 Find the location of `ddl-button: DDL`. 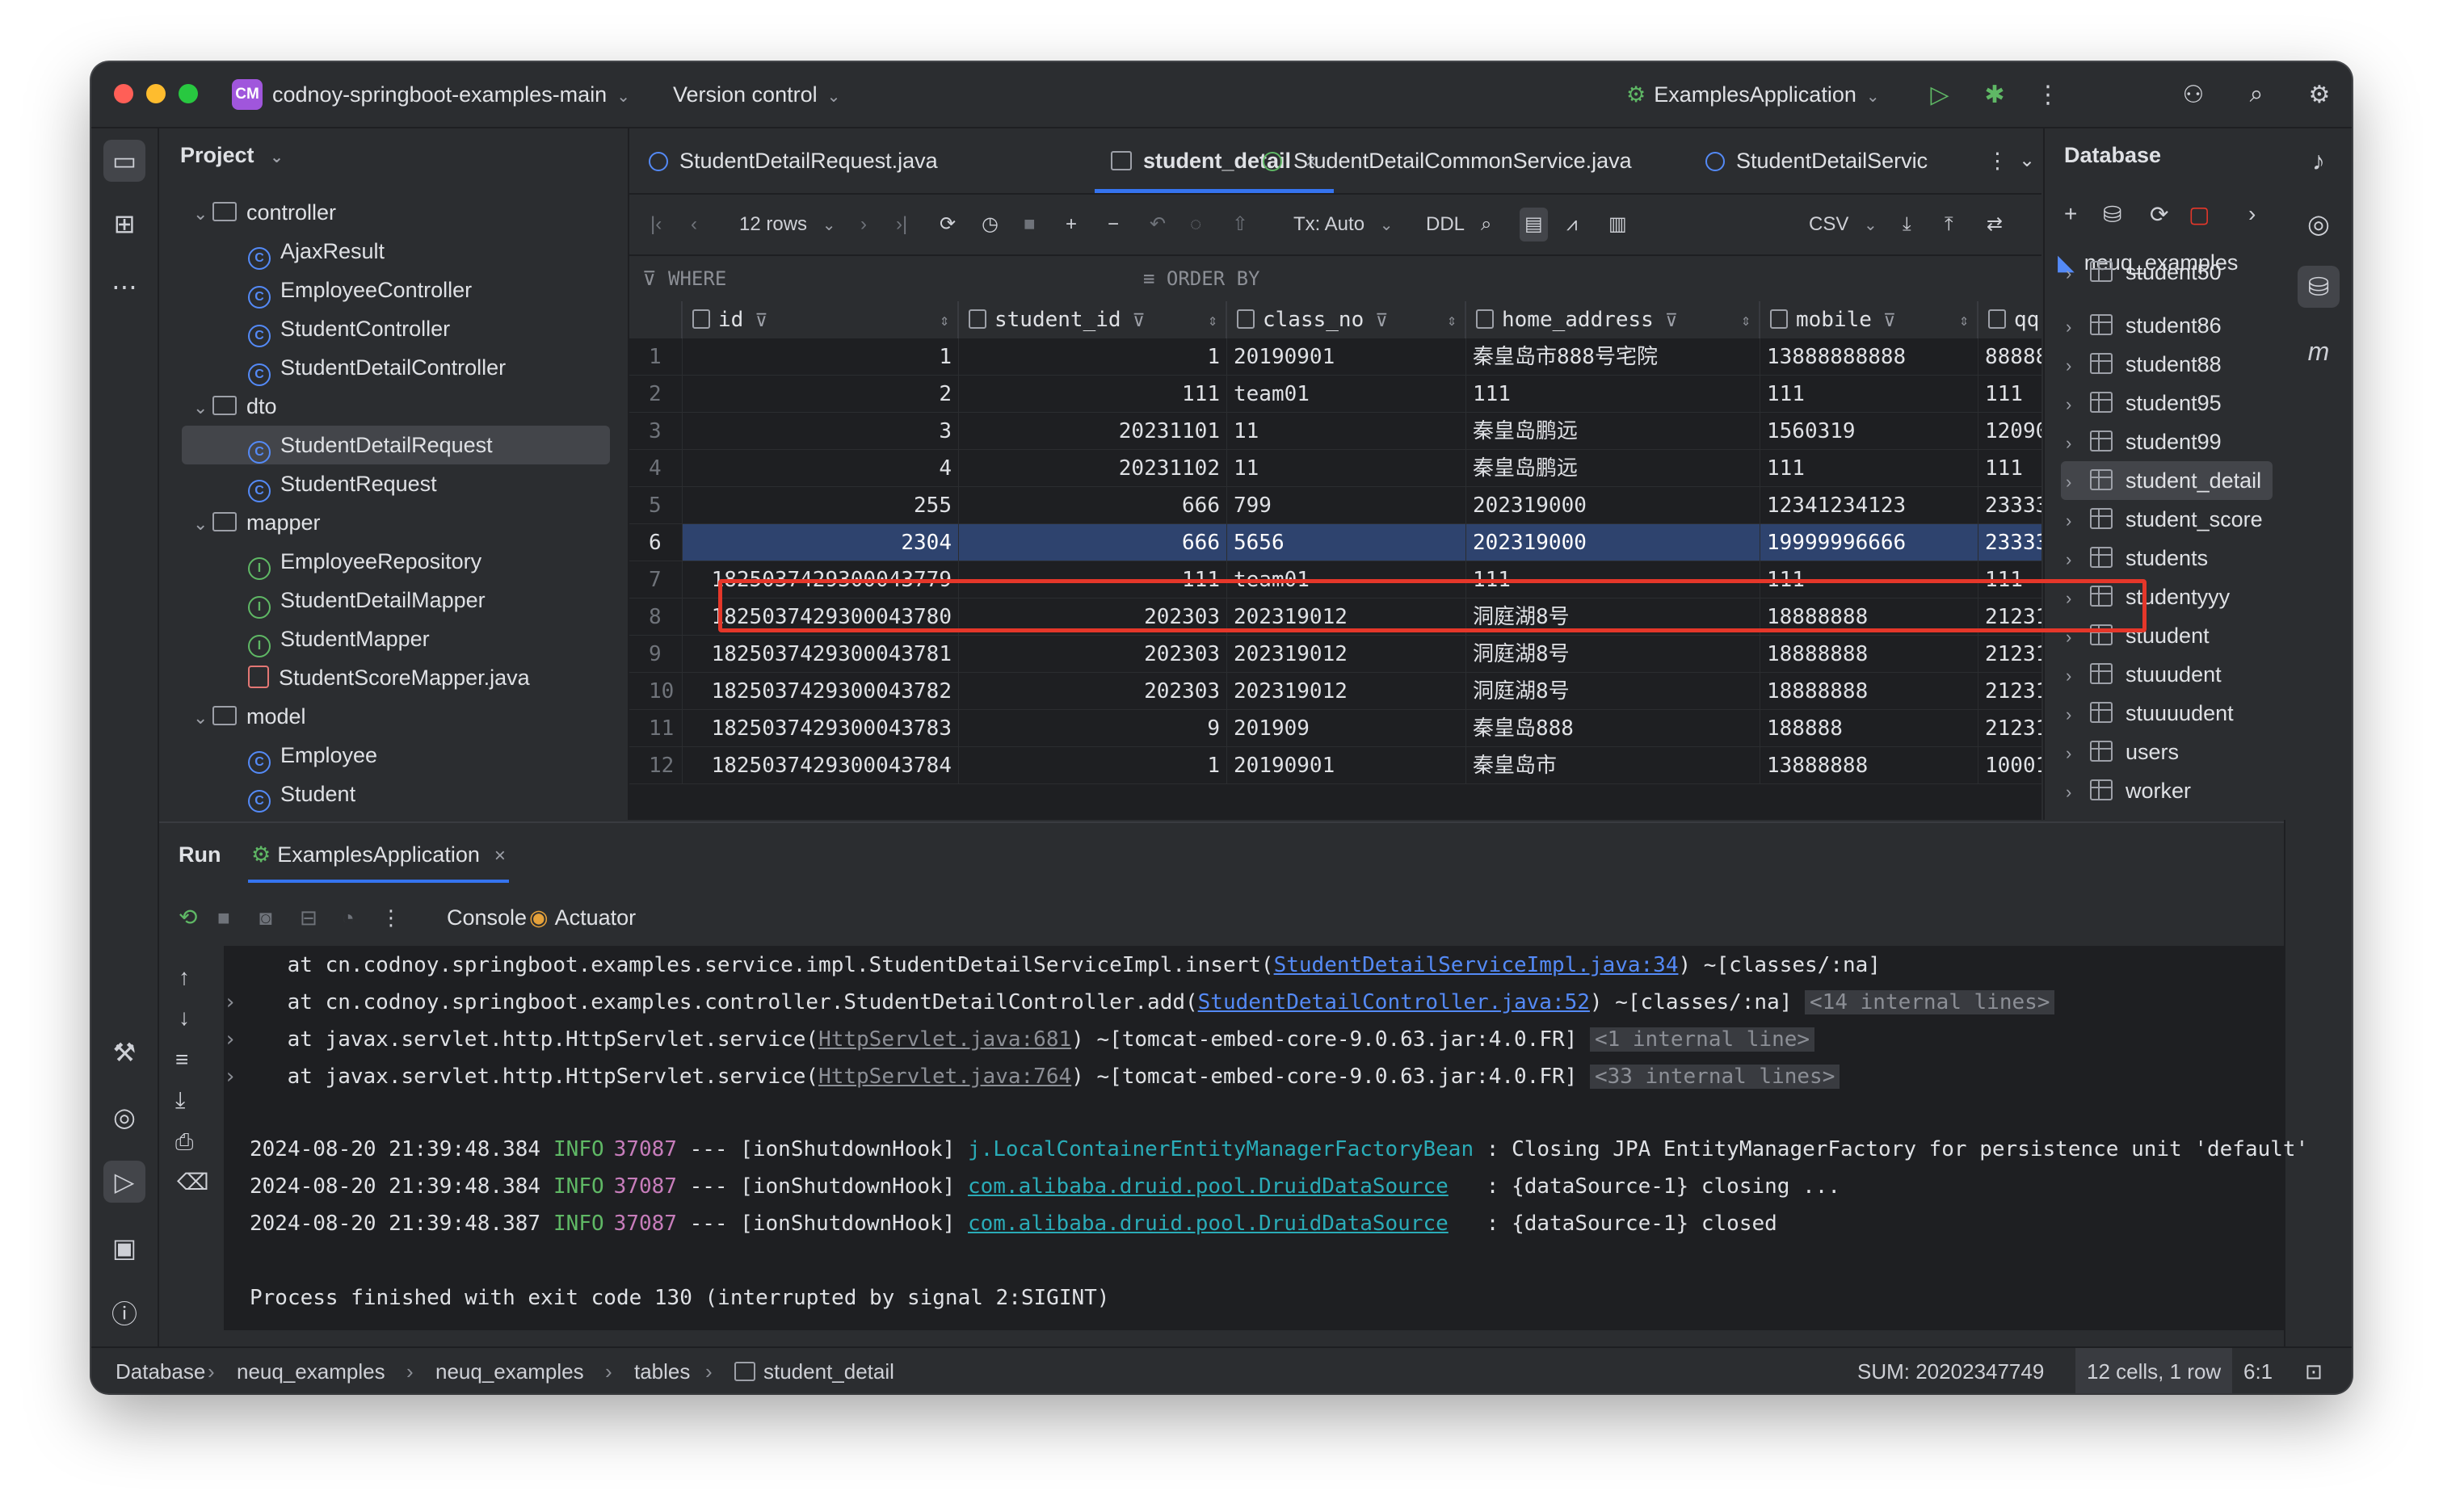

ddl-button: DDL is located at coordinates (1445, 225).